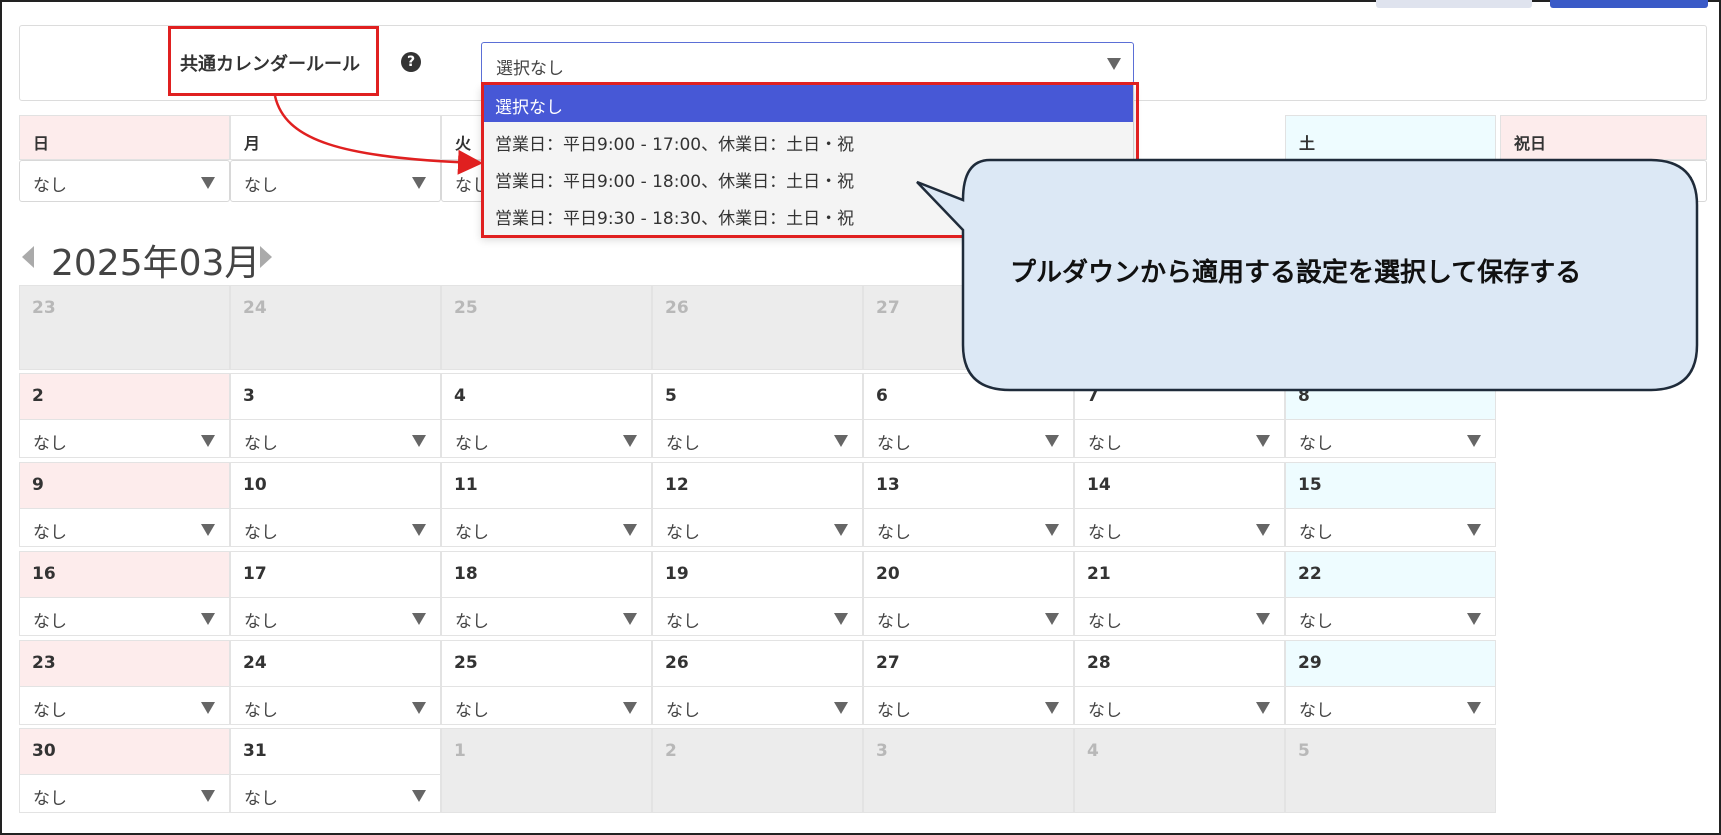  Describe the element at coordinates (1296, 273) in the screenshot. I see `callout-text: プルダウンから適用する設定を選択して保存する` at that location.